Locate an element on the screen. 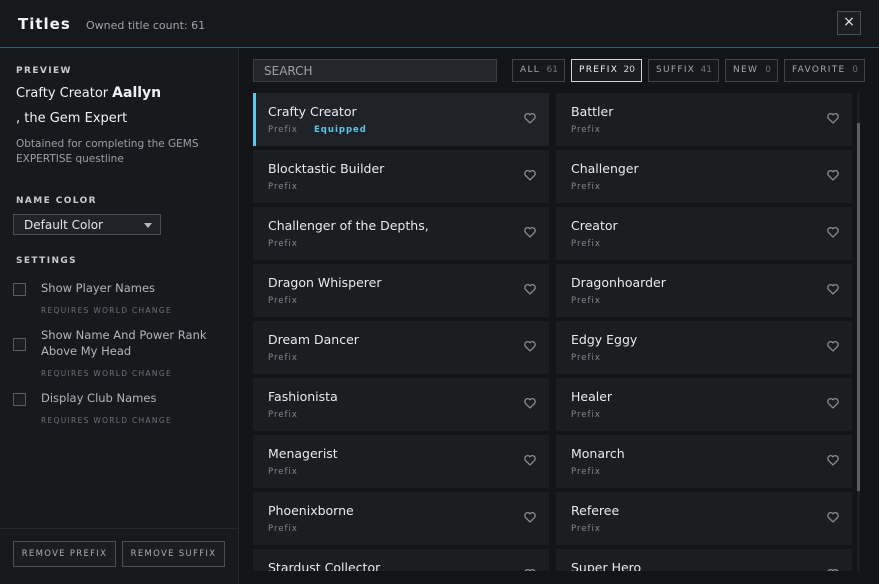 Image resolution: width=879 pixels, height=584 pixels. show-name-power-rank-note: REQUIRES WORLD CHANGE is located at coordinates (106, 373).